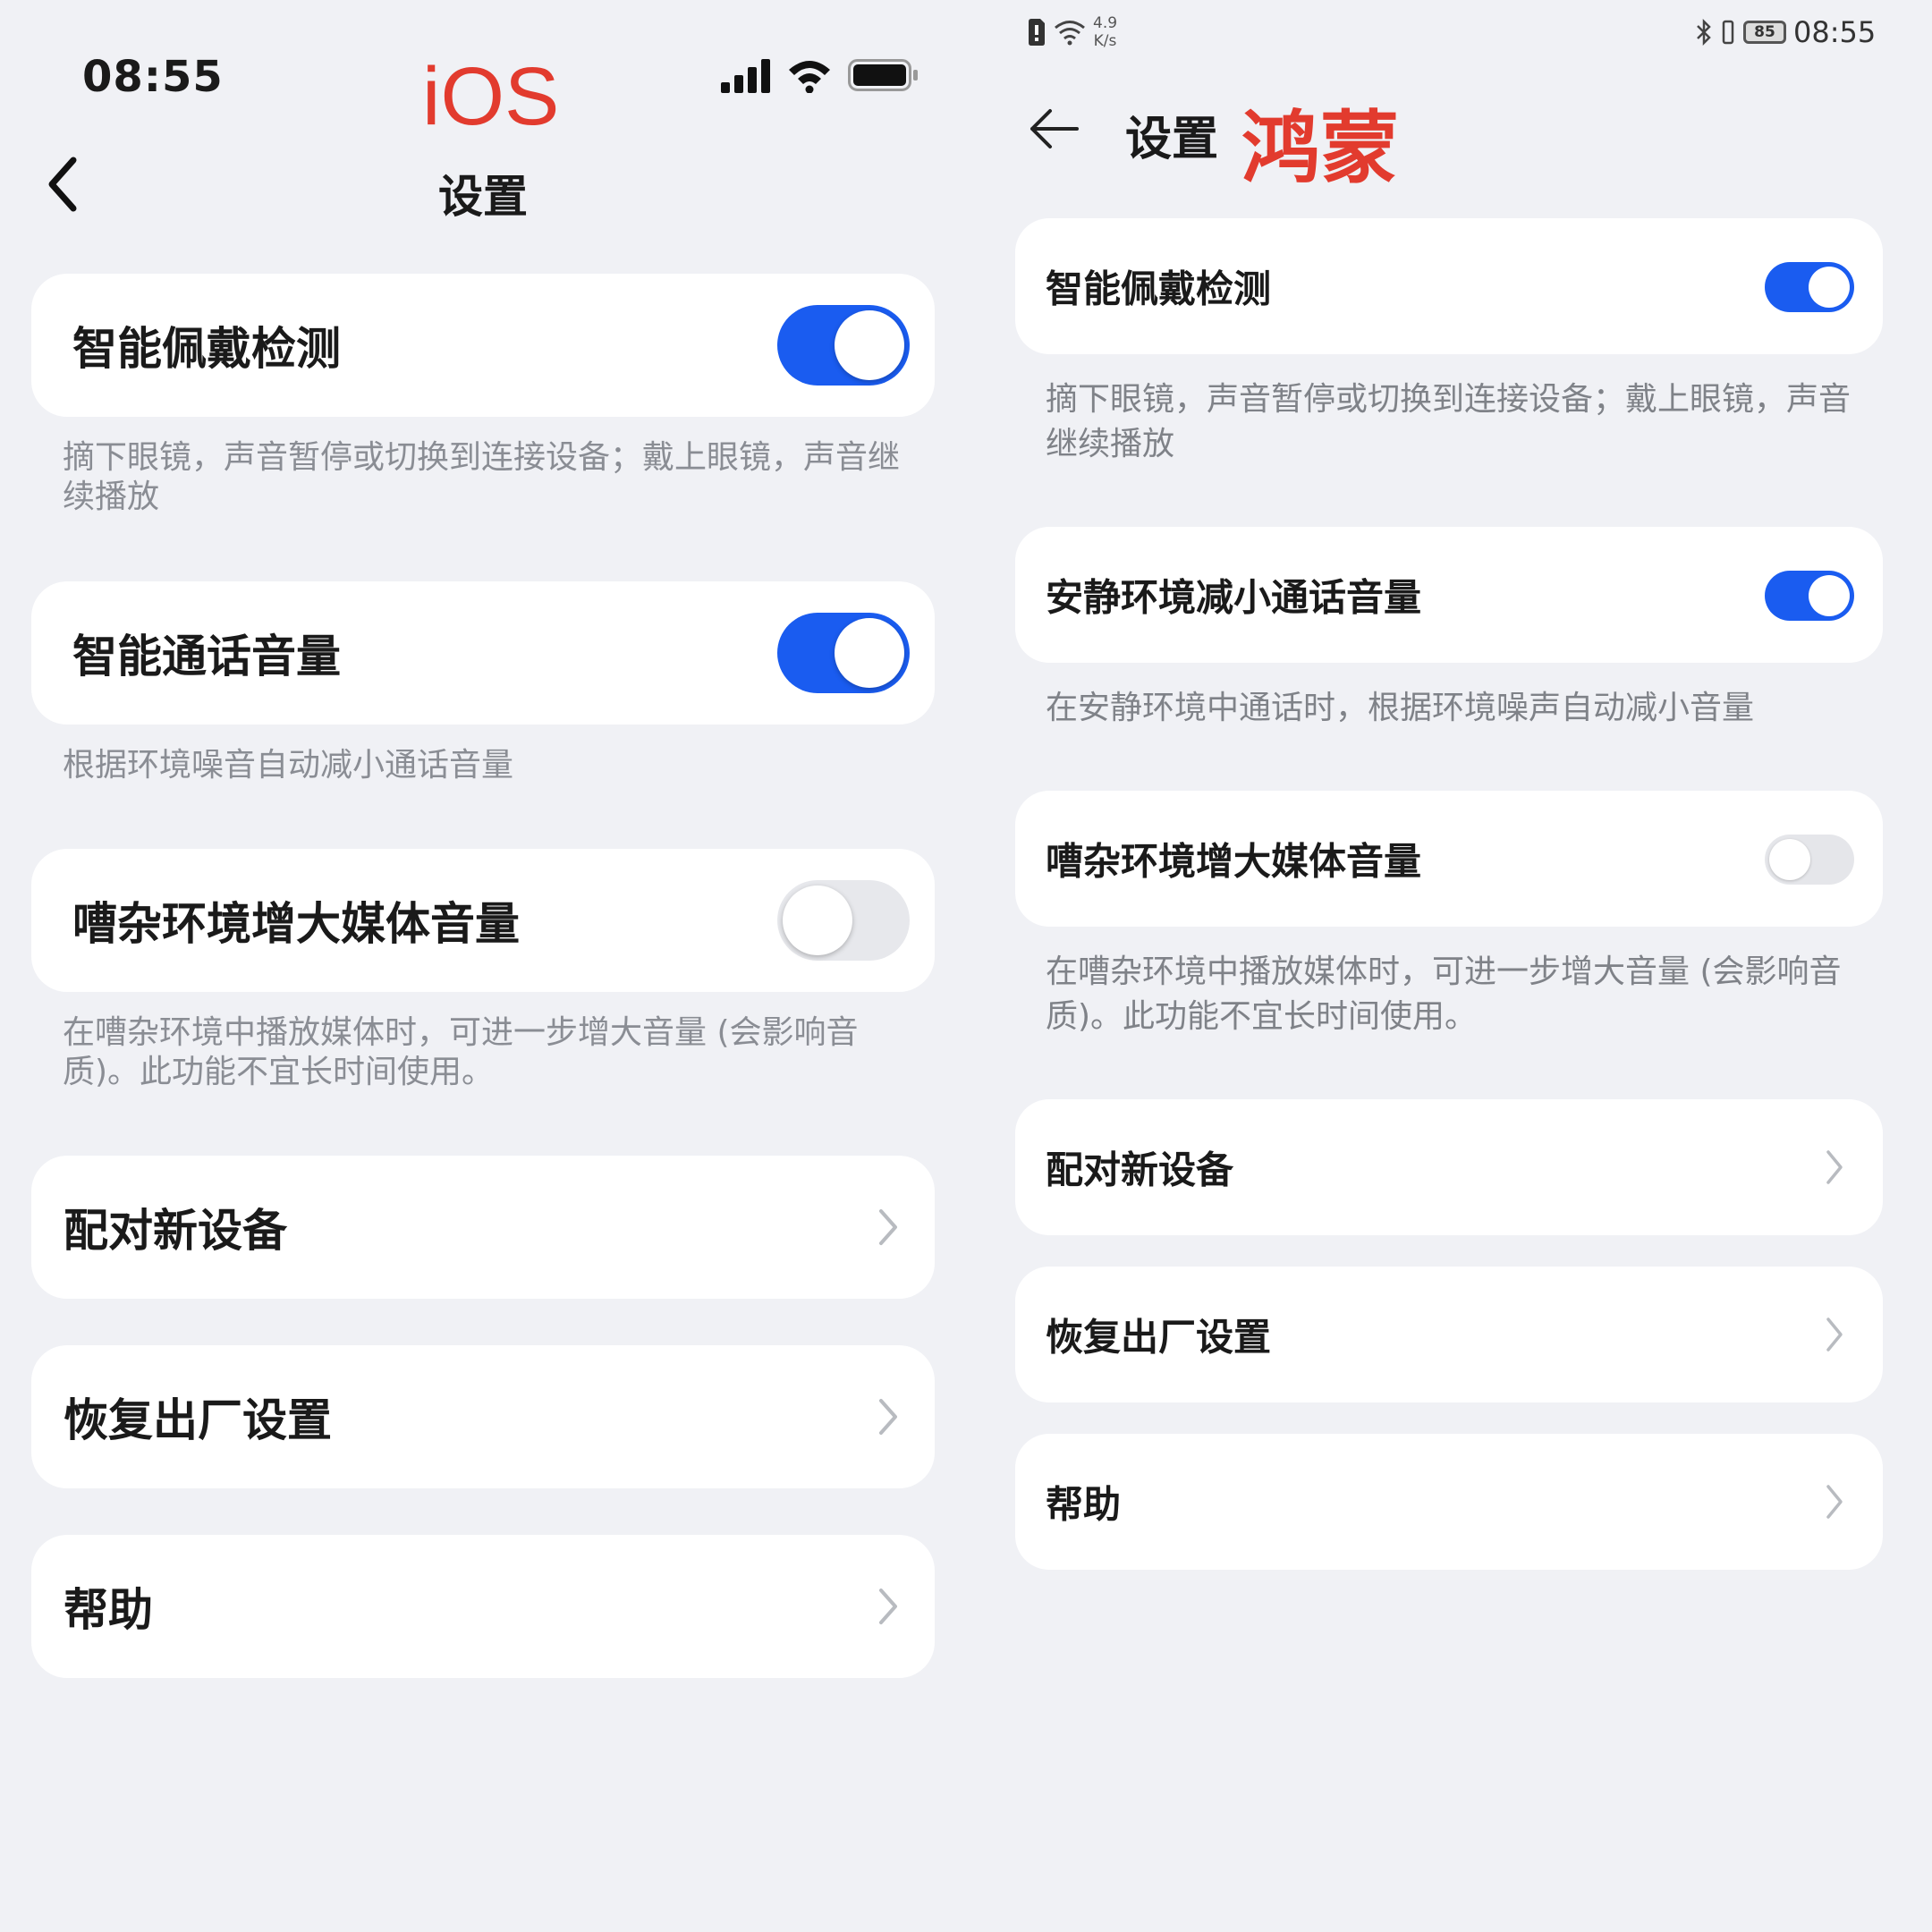  What do you see at coordinates (1053, 128) in the screenshot?
I see `back-arrow-icon` at bounding box center [1053, 128].